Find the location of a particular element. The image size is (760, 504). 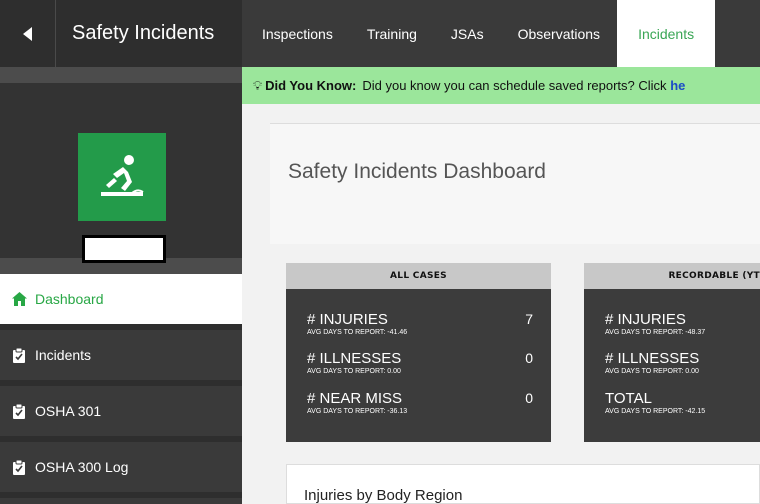

card-header: RECORDABLE (YT is located at coordinates (672, 276).